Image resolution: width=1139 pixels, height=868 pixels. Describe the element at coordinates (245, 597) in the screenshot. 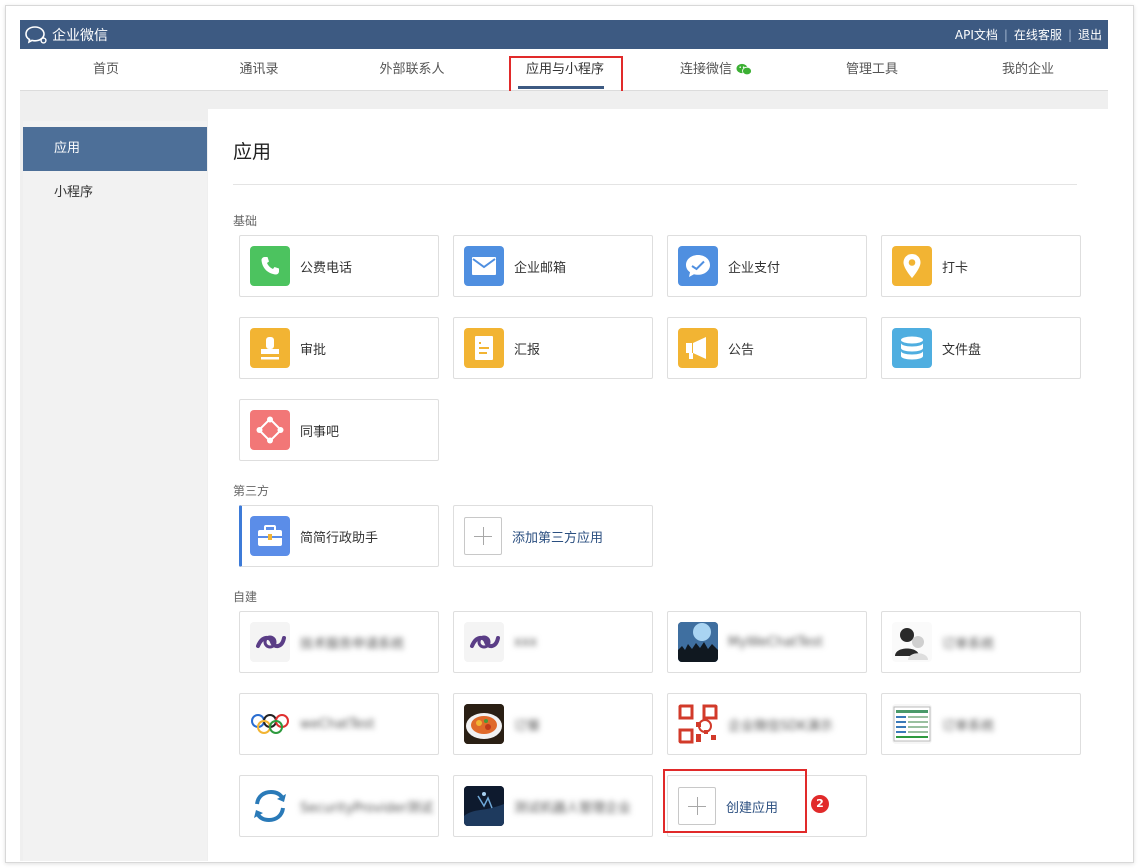

I see `section-label-custom: 自建` at that location.